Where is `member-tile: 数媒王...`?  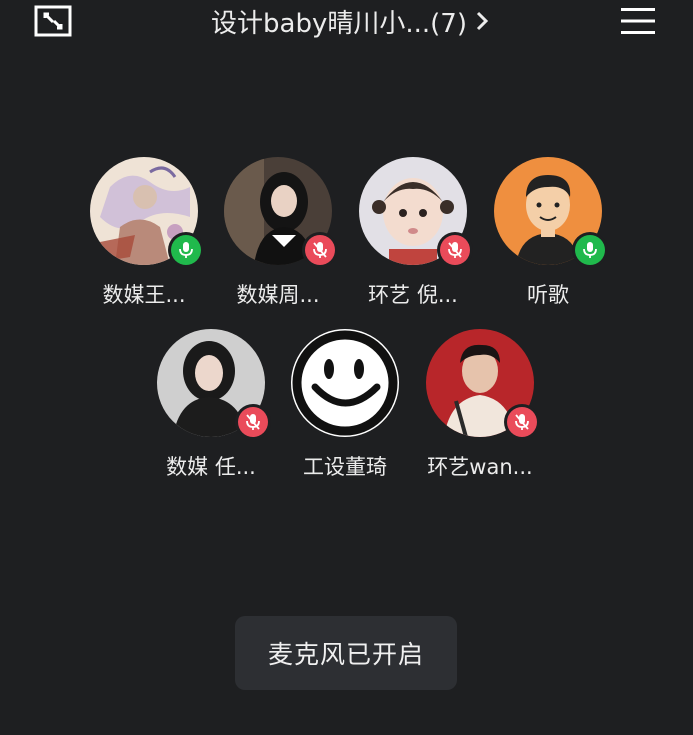
member-tile: 数媒王... is located at coordinates (144, 237).